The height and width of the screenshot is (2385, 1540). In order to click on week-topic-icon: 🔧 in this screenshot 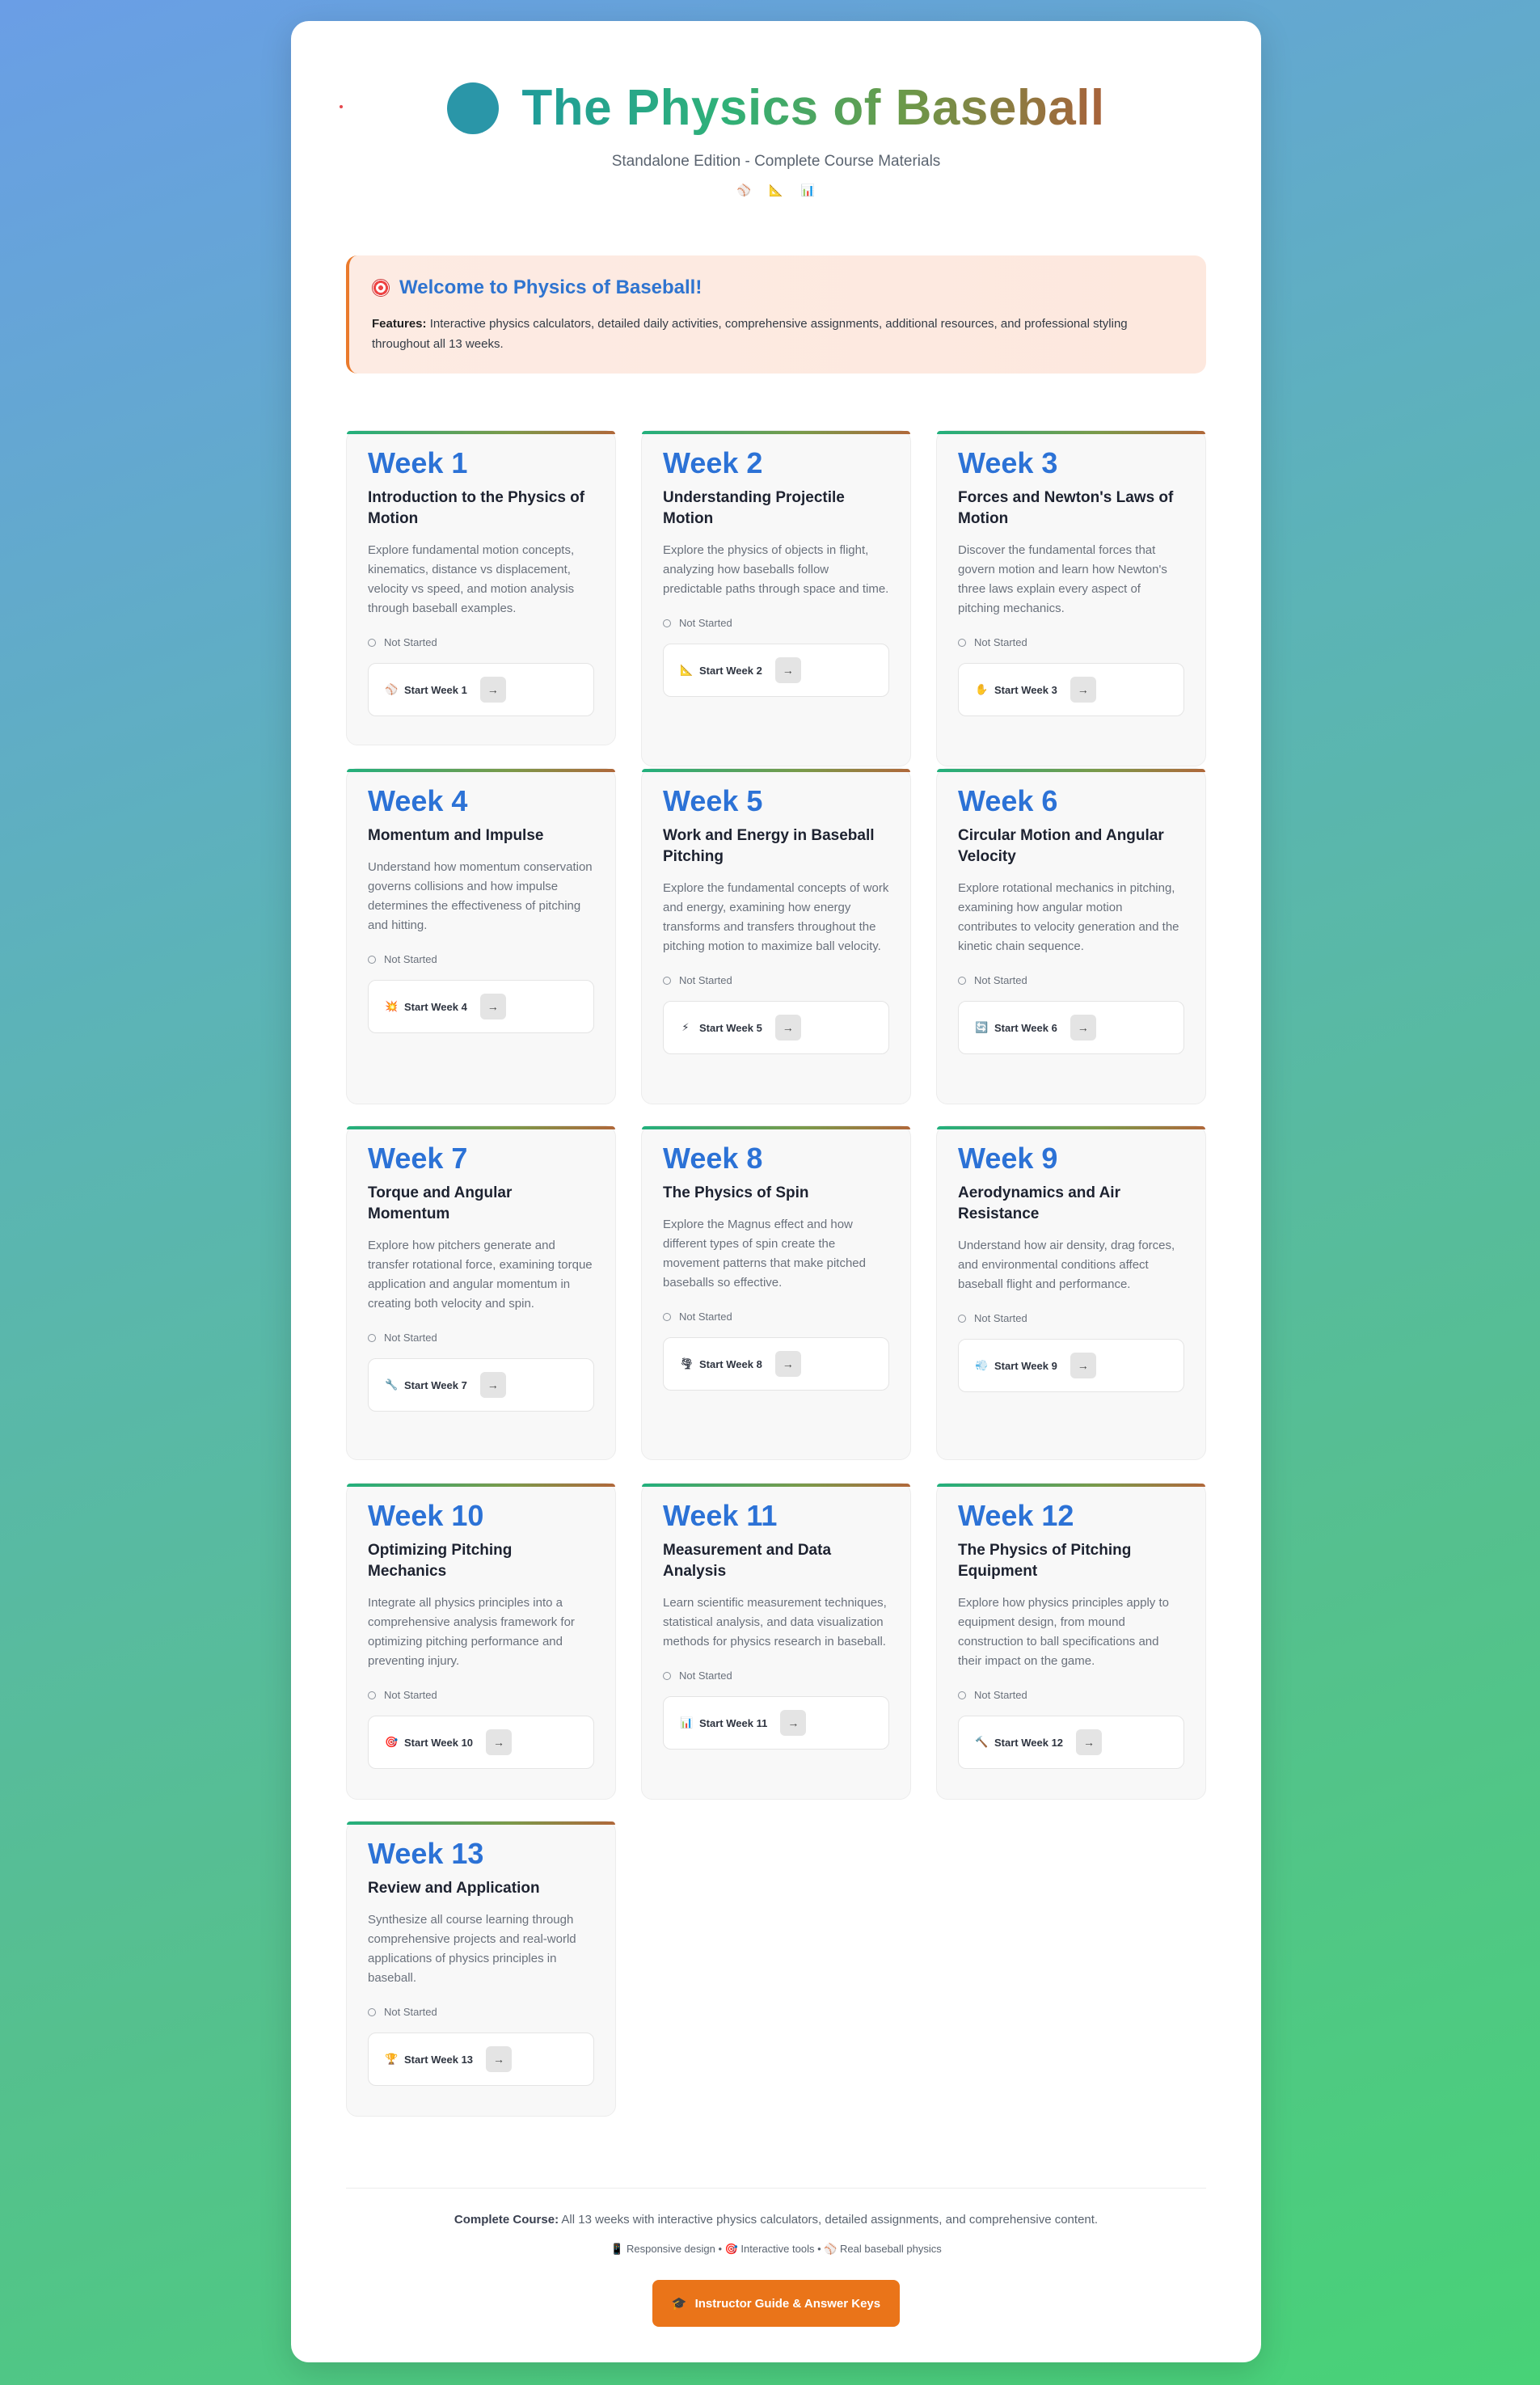, I will do `click(392, 1384)`.